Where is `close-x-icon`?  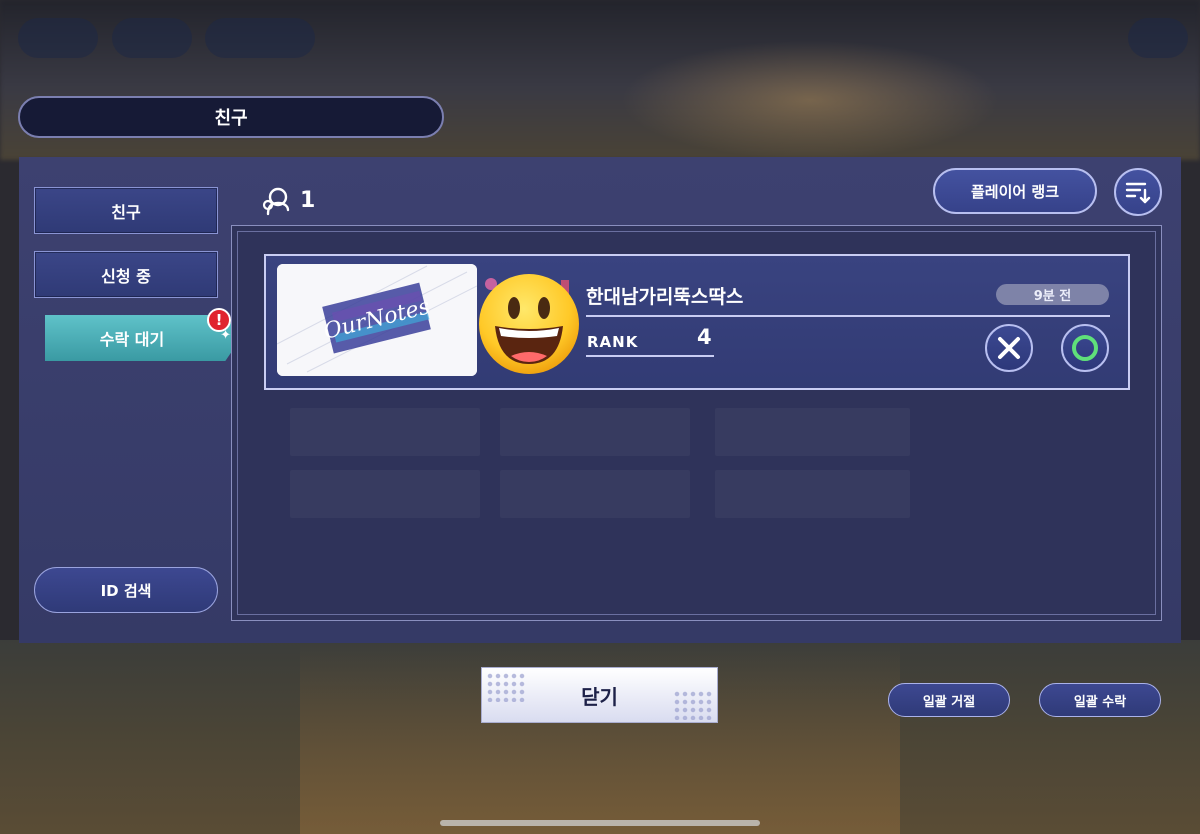
close-x-icon is located at coordinates (1009, 348).